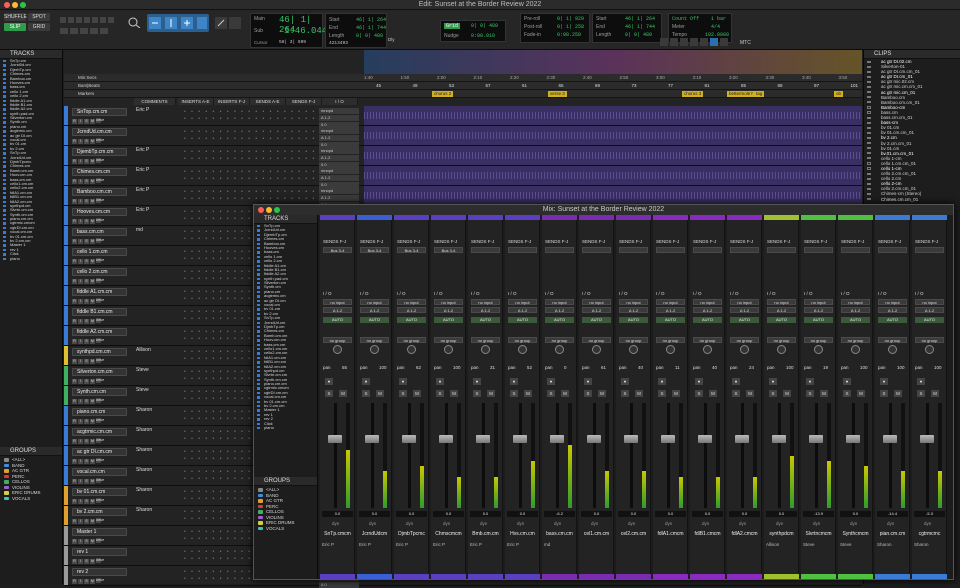  Describe the element at coordinates (142, 210) in the screenshot. I see `track-comment: Eric P` at that location.